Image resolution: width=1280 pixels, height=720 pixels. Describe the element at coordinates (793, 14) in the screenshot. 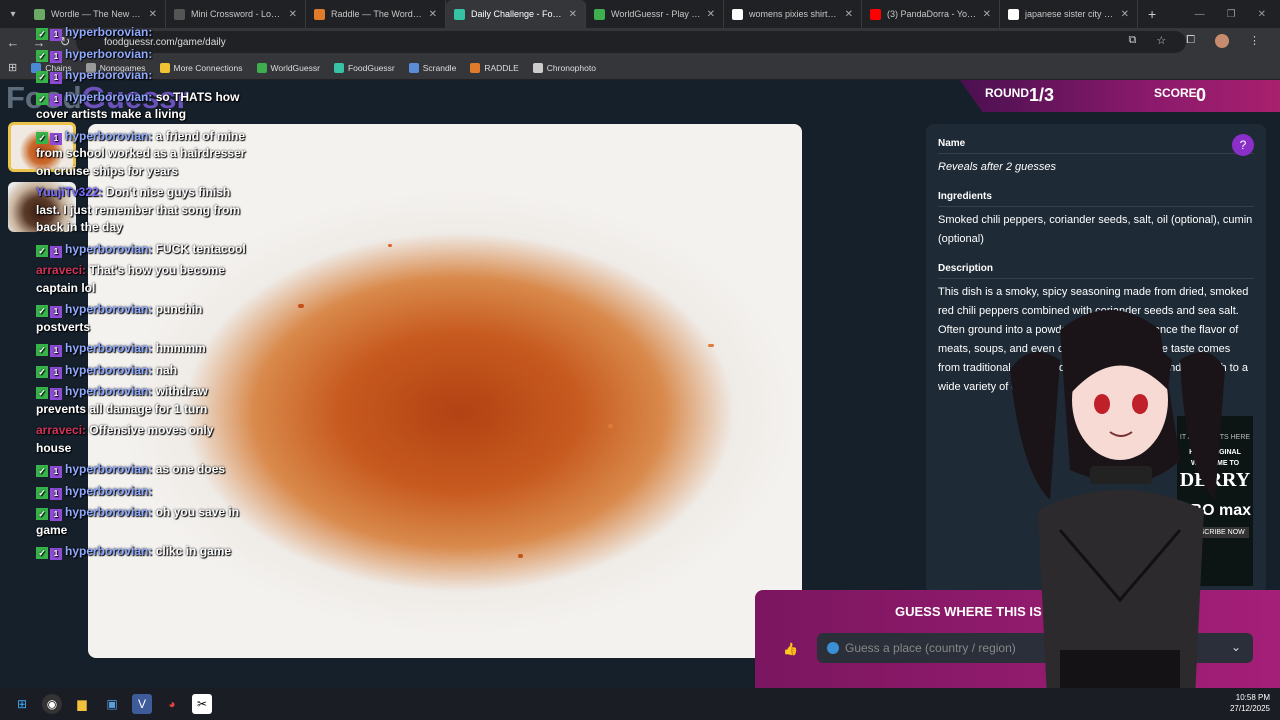

I see `tab-6: womens pixies shirt - Goo ✕` at that location.